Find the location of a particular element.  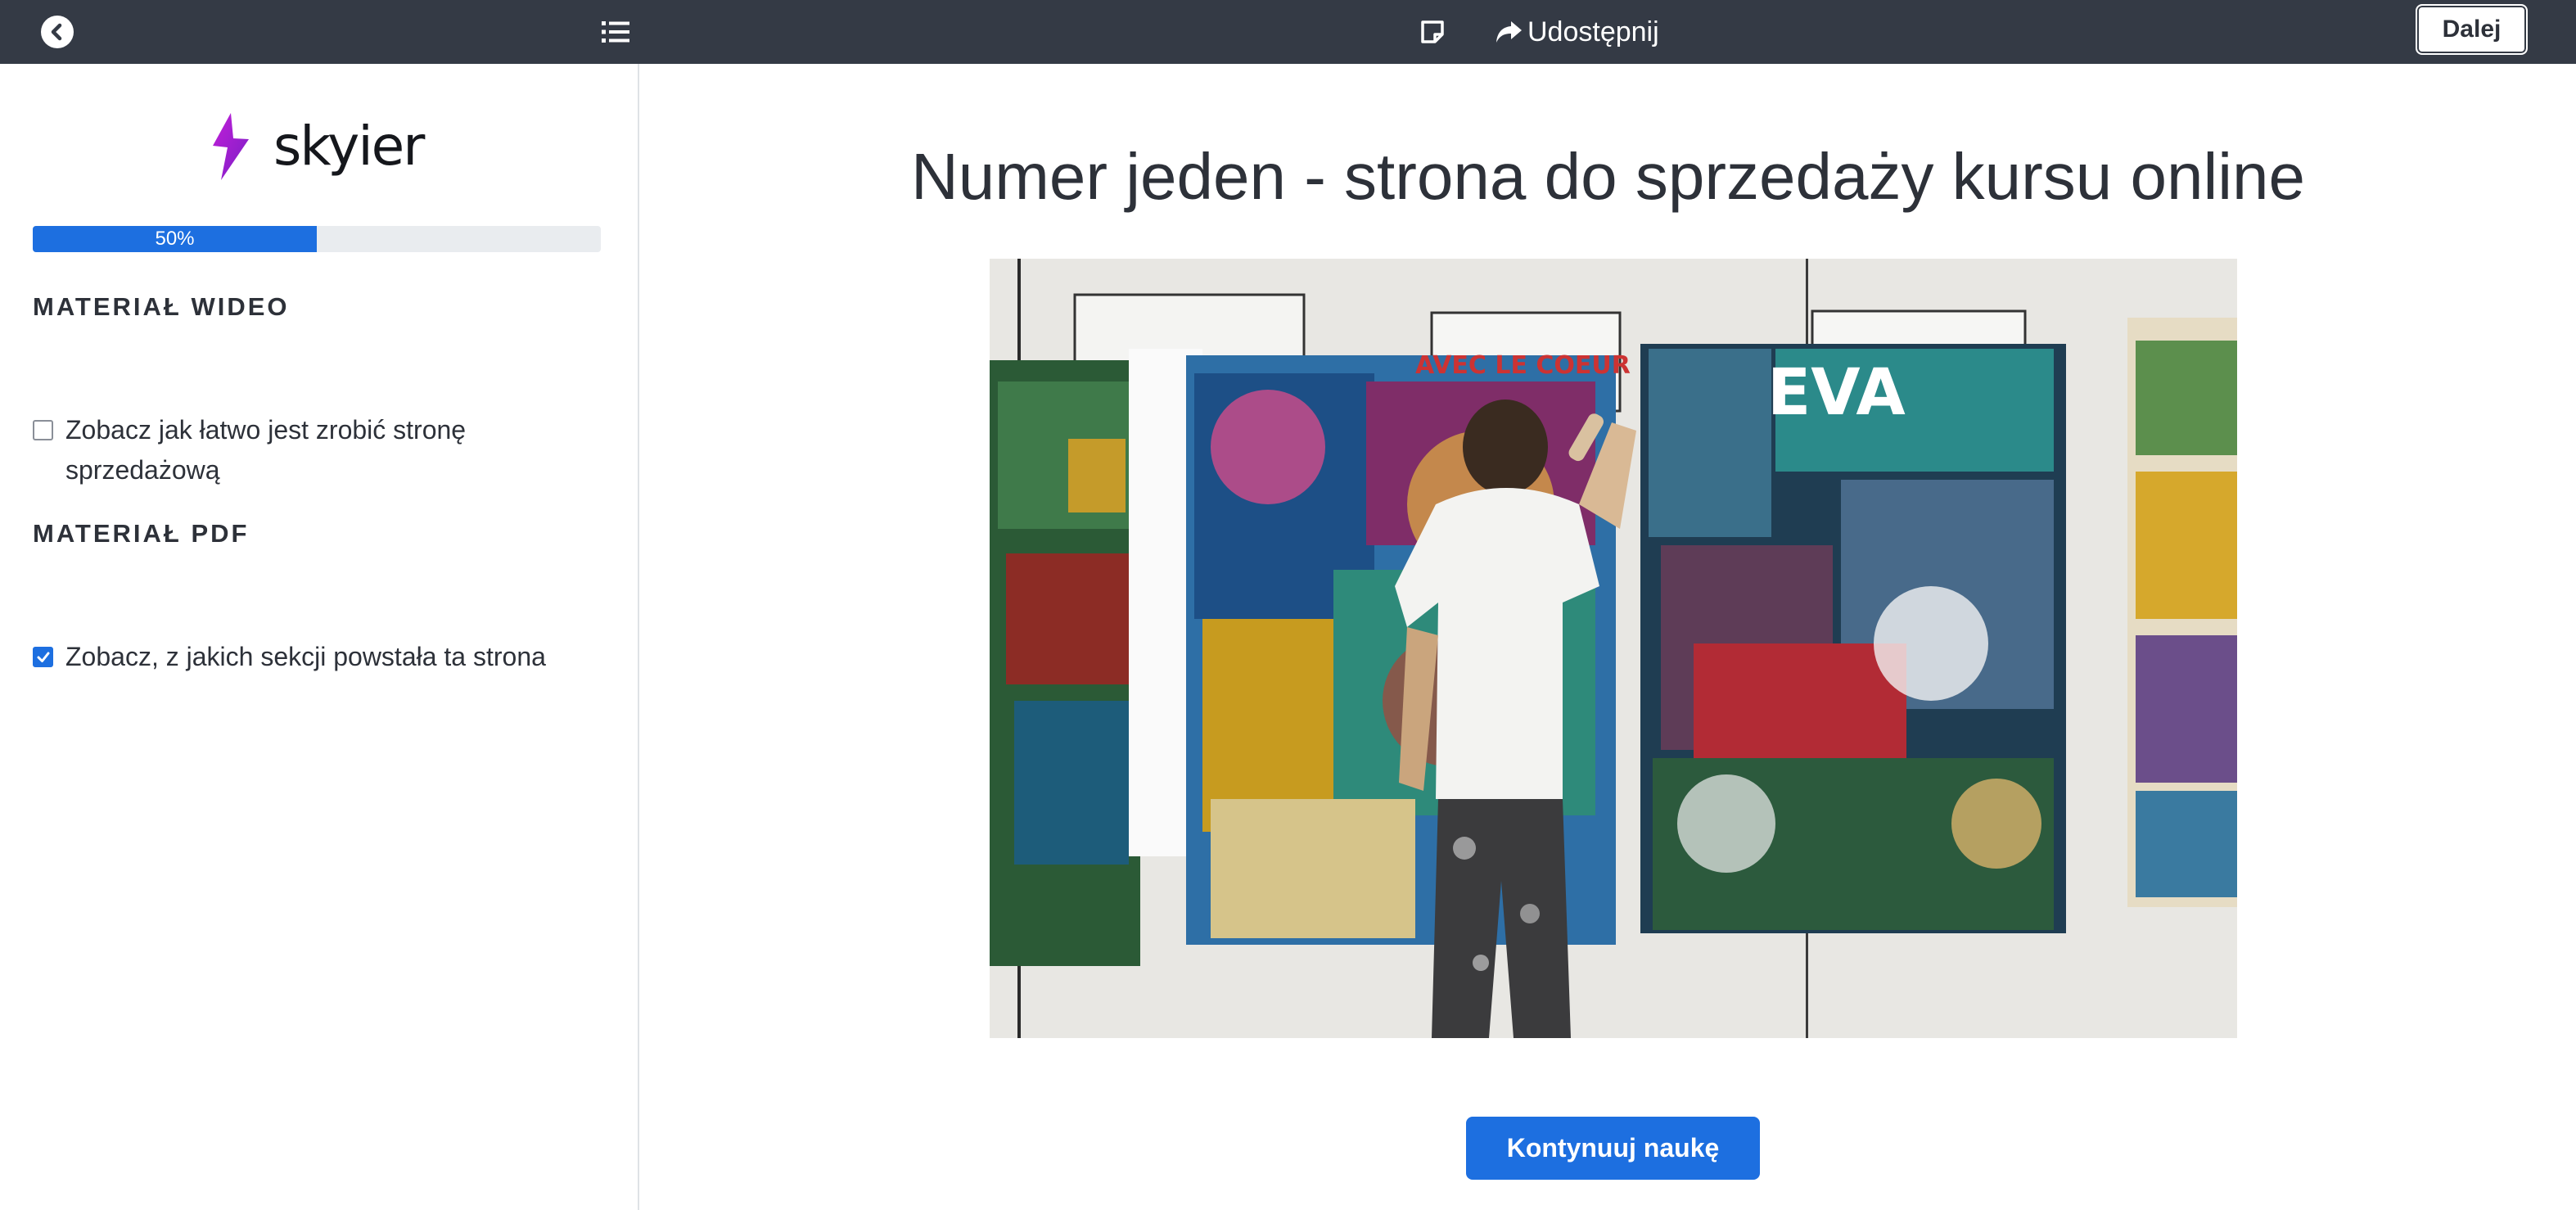

checkmark-icon is located at coordinates (43, 657).